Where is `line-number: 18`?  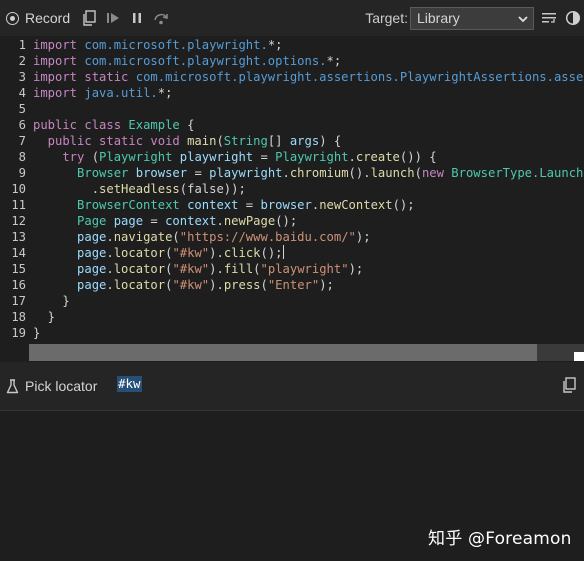
line-number: 18 is located at coordinates (18, 317).